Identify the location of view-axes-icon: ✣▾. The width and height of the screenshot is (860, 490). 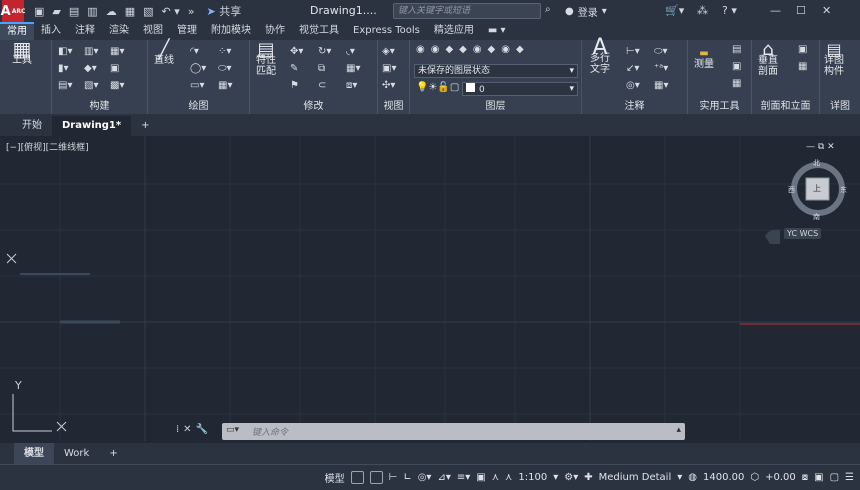
(389, 85).